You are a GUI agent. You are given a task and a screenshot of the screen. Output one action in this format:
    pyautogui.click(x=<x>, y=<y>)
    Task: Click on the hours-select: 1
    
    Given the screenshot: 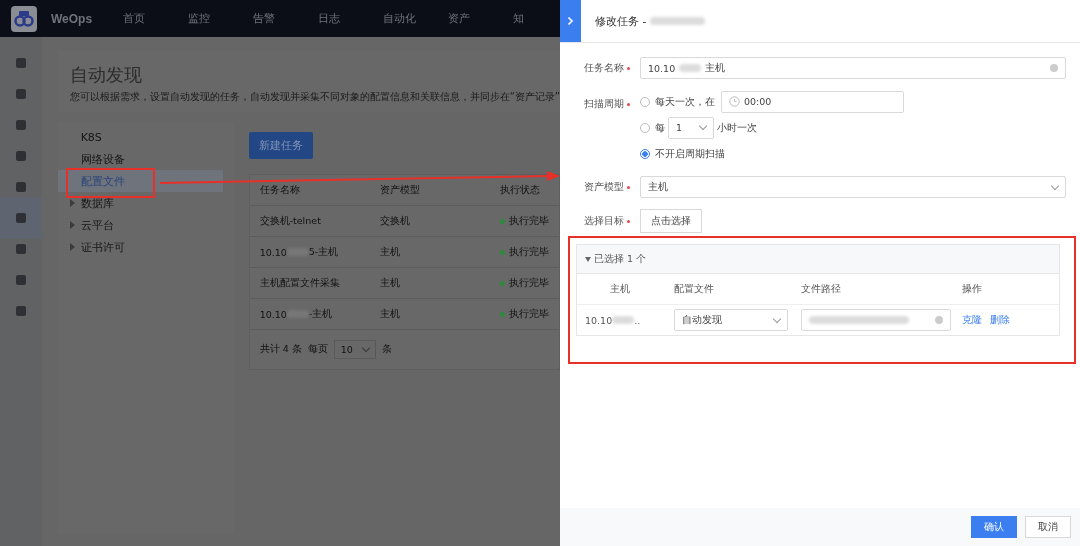 What is the action you would take?
    pyautogui.click(x=691, y=127)
    